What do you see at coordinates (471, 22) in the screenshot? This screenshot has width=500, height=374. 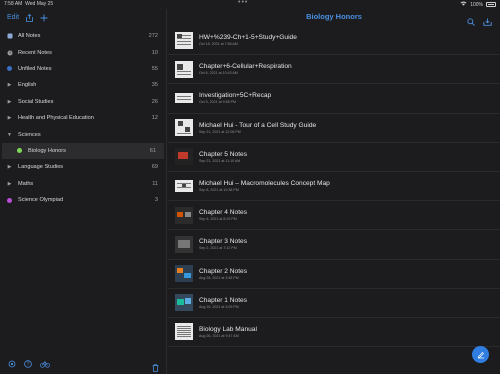 I see `search-icon` at bounding box center [471, 22].